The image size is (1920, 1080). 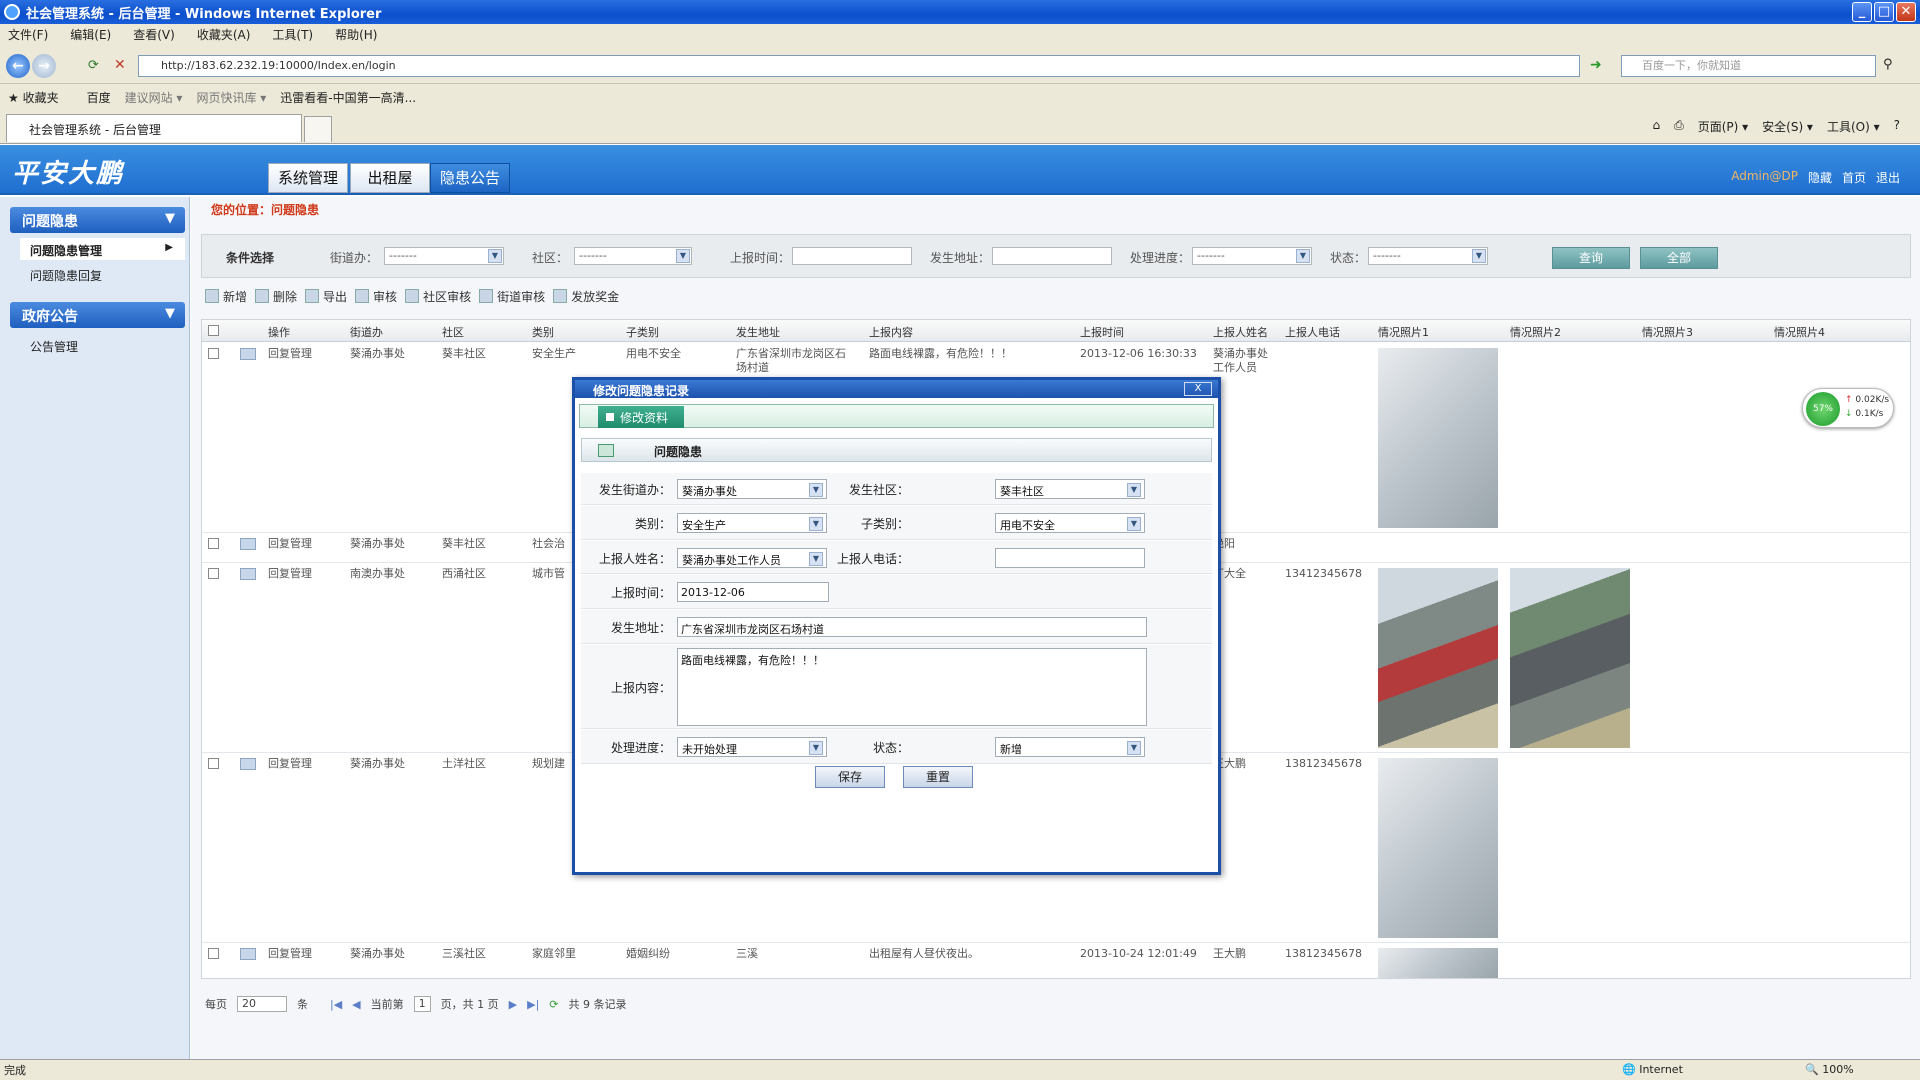 I want to click on all-button: 全部, so click(x=1679, y=258).